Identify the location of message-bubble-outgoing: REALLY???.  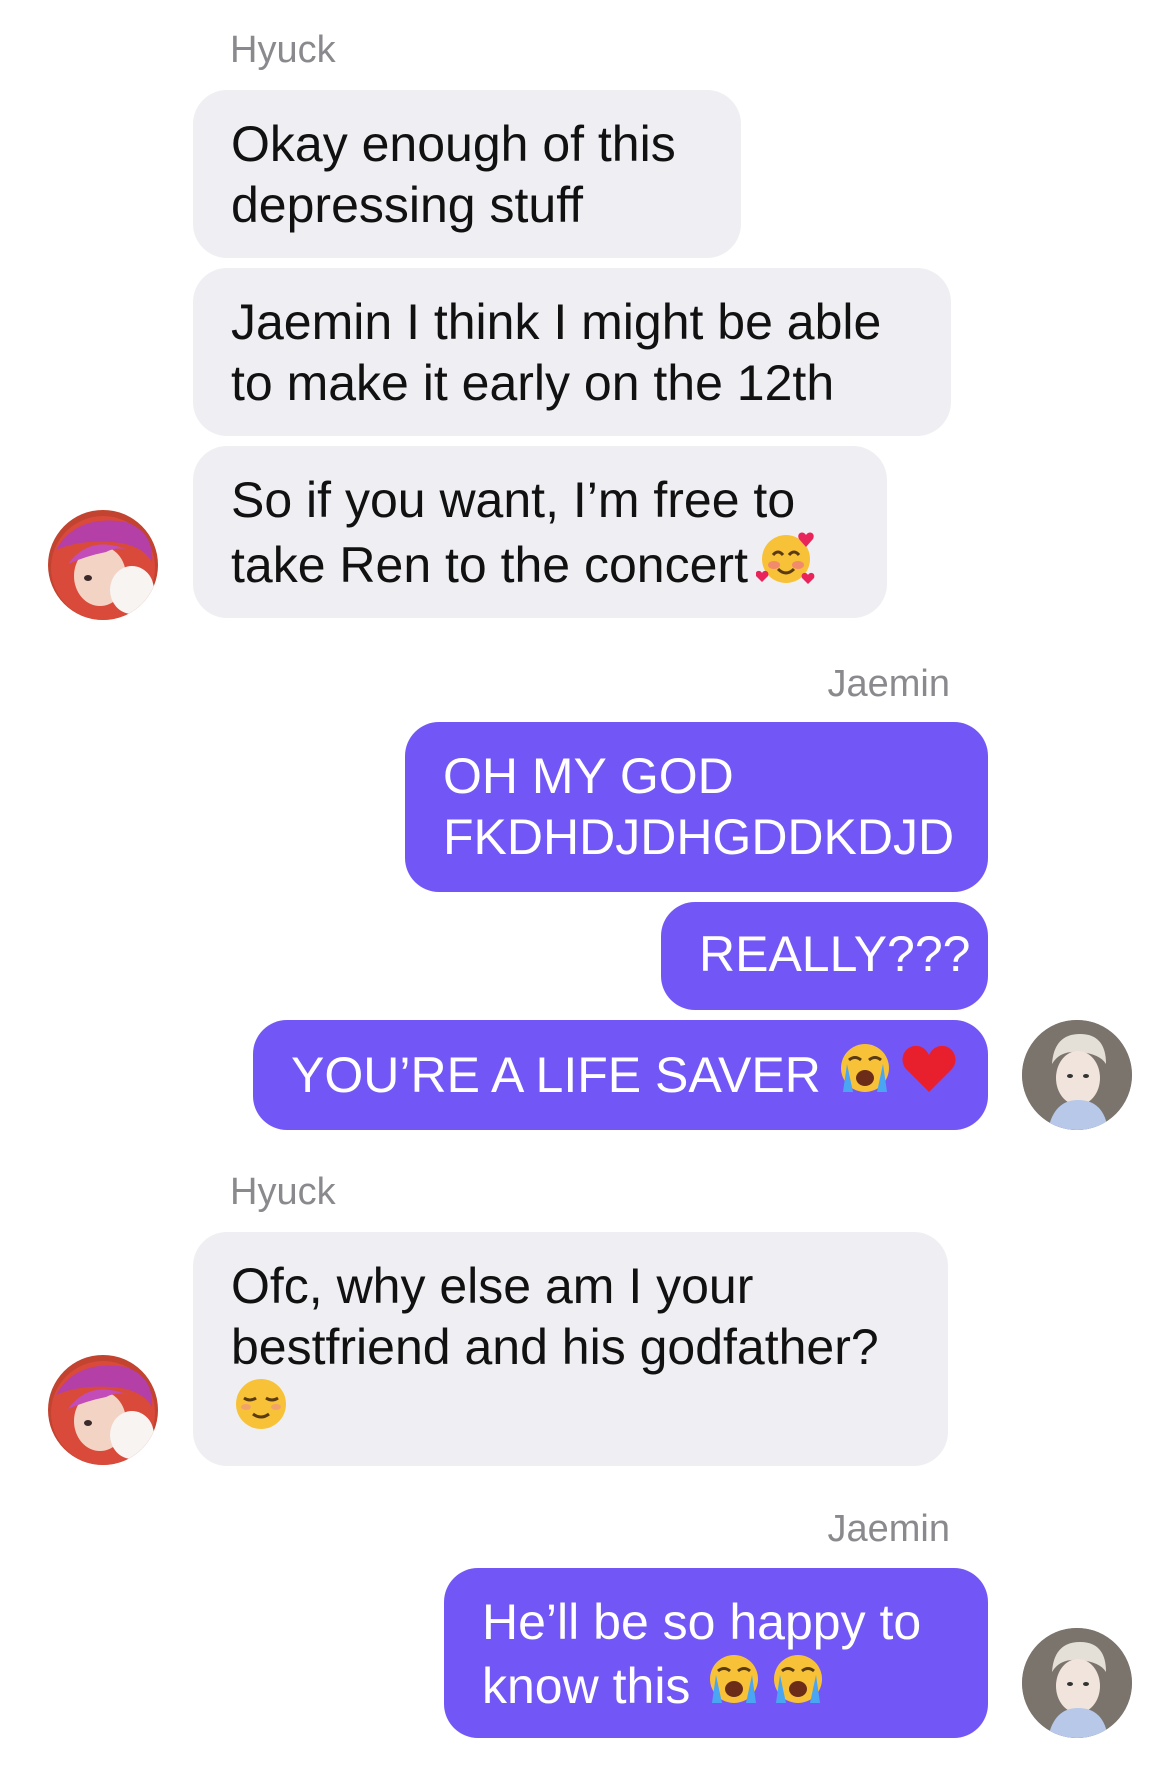
(824, 956).